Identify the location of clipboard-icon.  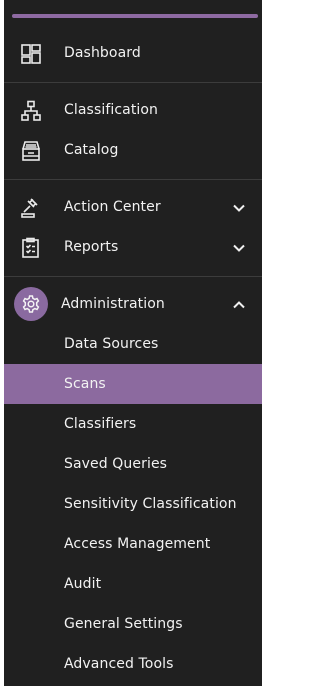
(31, 248).